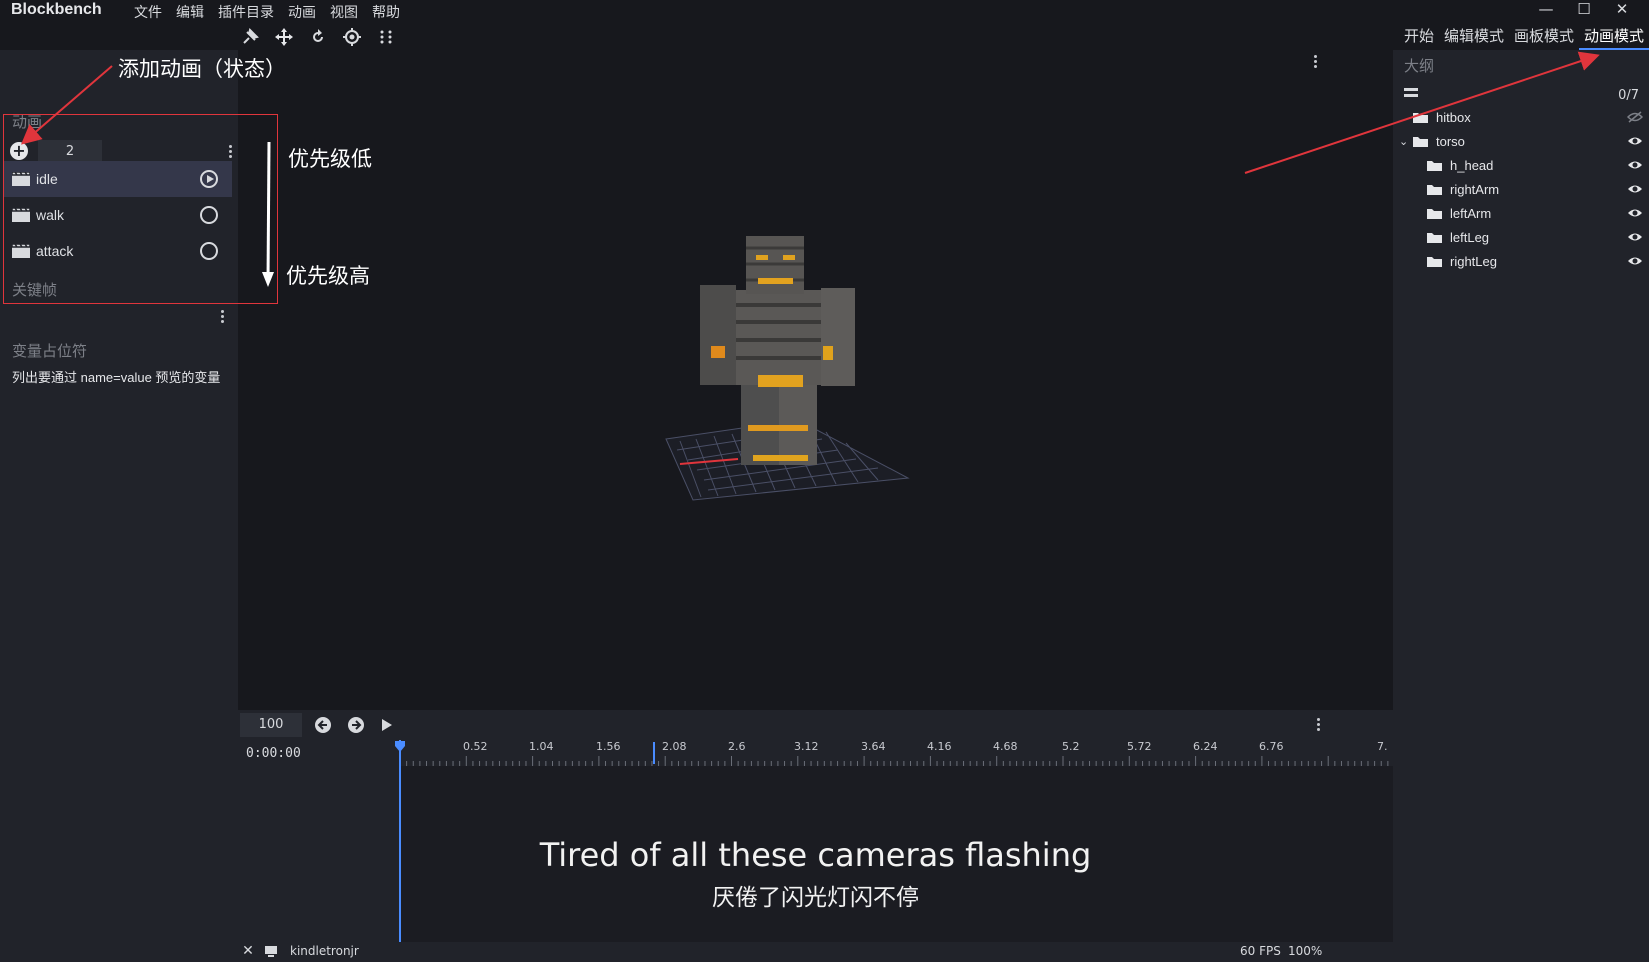  Describe the element at coordinates (1382, 746) in the screenshot. I see `tick-label: 7.` at that location.